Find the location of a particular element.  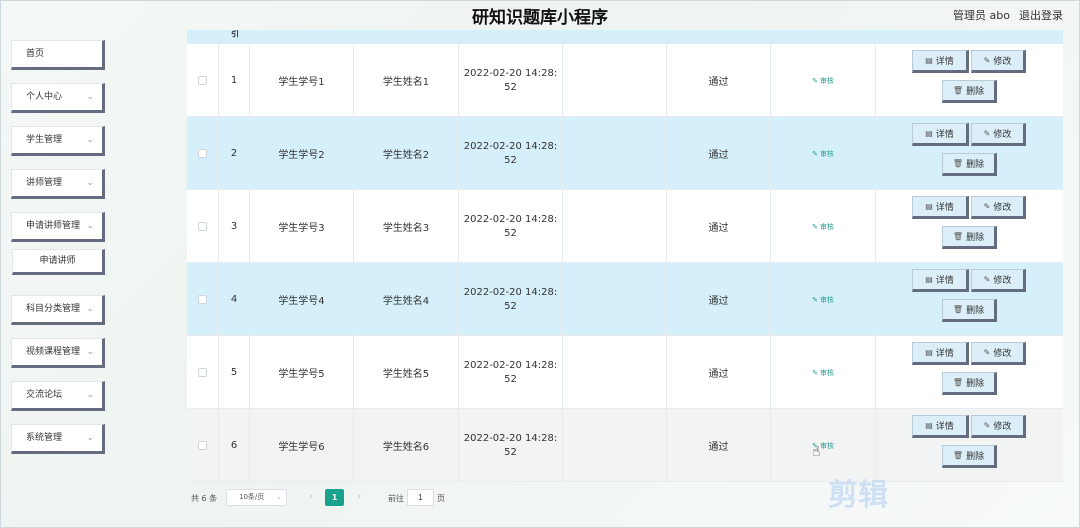

time-seconds: 52 is located at coordinates (510, 306).